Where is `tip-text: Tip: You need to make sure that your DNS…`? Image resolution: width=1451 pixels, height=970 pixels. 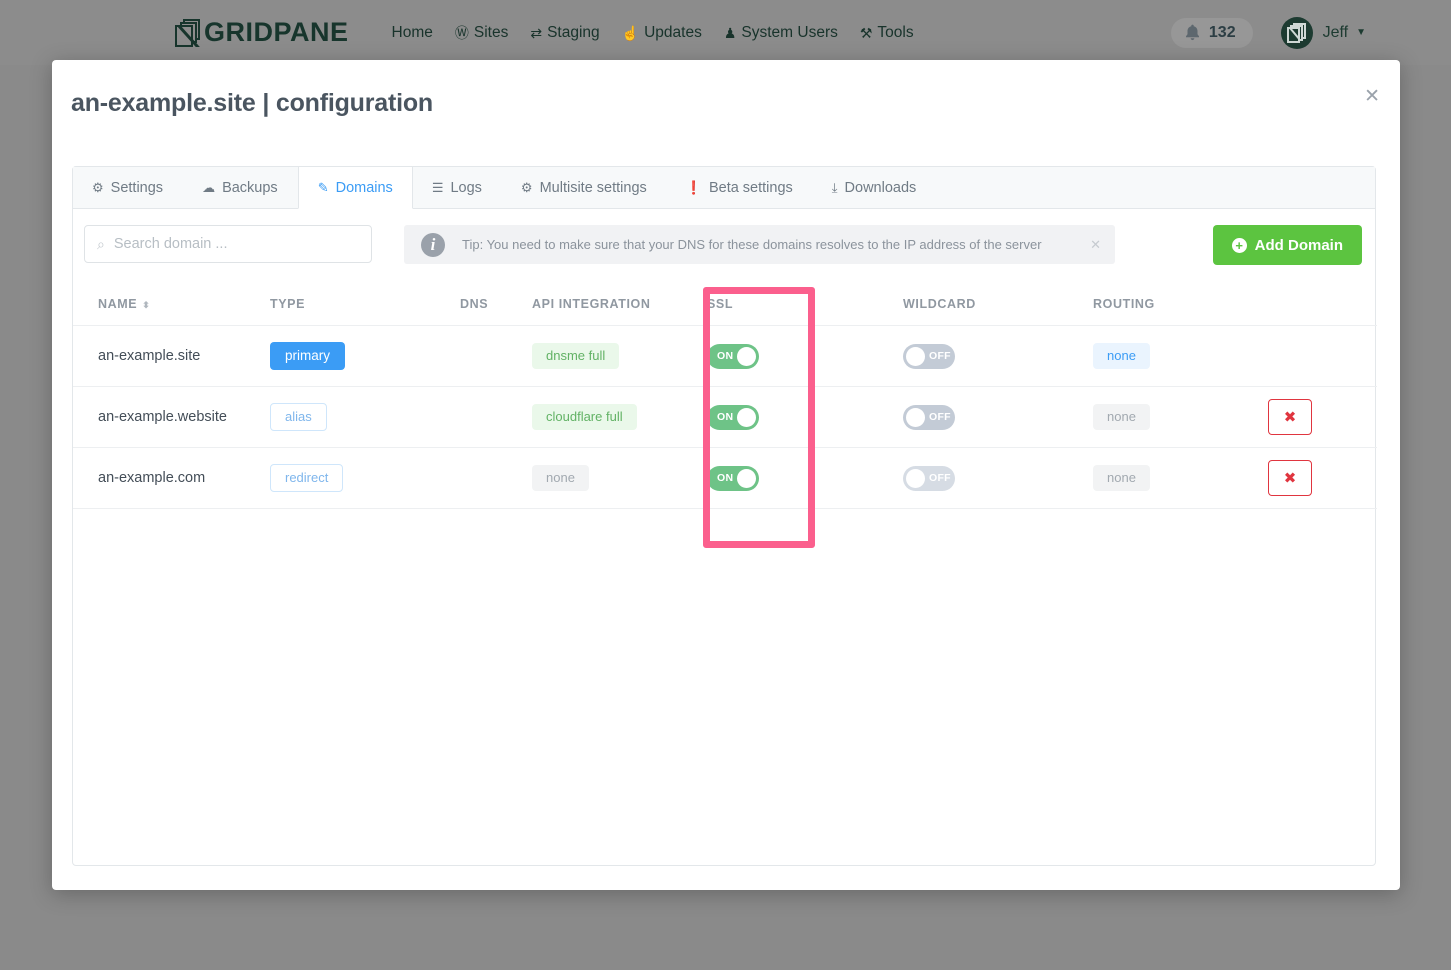 tip-text: Tip: You need to make sure that your DNS… is located at coordinates (752, 244).